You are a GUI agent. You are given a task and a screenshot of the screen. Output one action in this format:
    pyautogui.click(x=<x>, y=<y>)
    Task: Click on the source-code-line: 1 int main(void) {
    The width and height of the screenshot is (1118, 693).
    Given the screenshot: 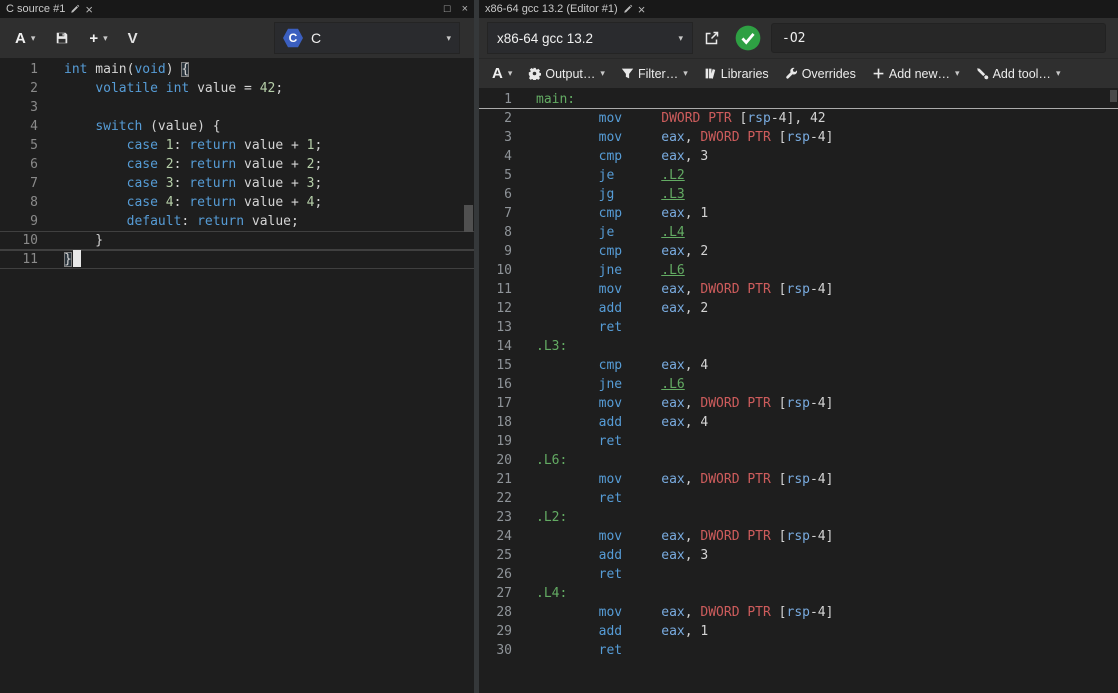 What is the action you would take?
    pyautogui.click(x=237, y=69)
    